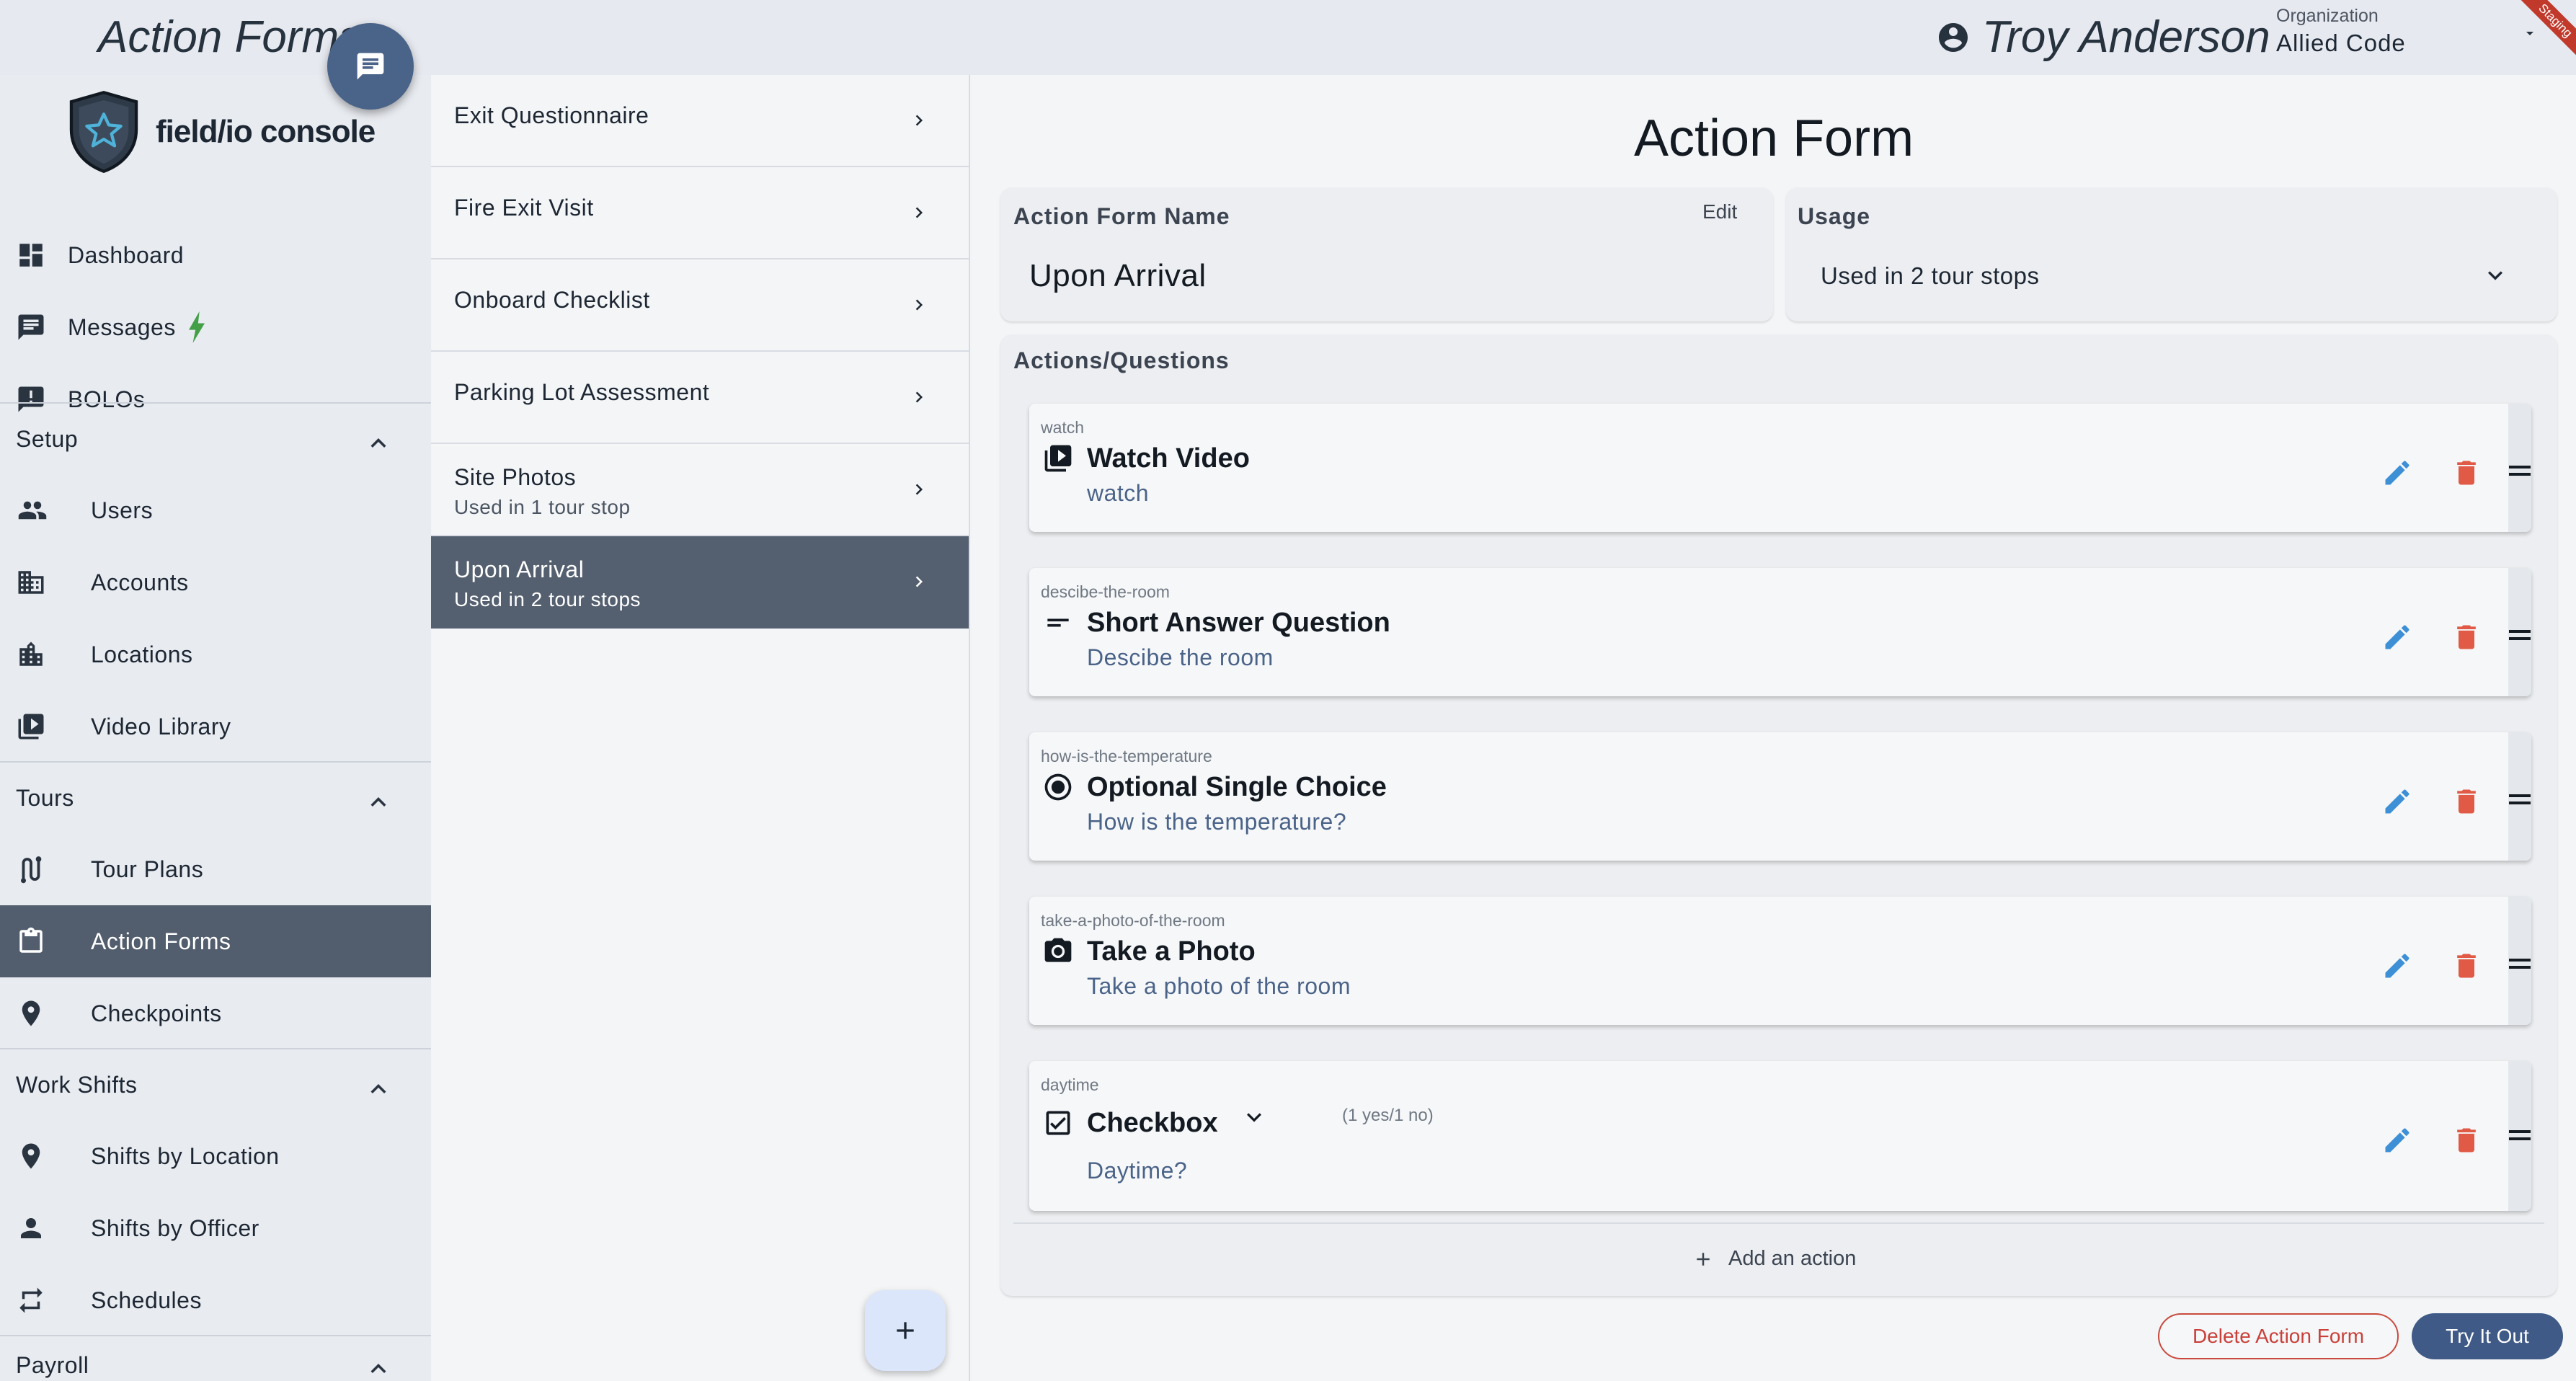 This screenshot has width=2576, height=1381. I want to click on action-item-watch: watch Watch Video watch, so click(1780, 468).